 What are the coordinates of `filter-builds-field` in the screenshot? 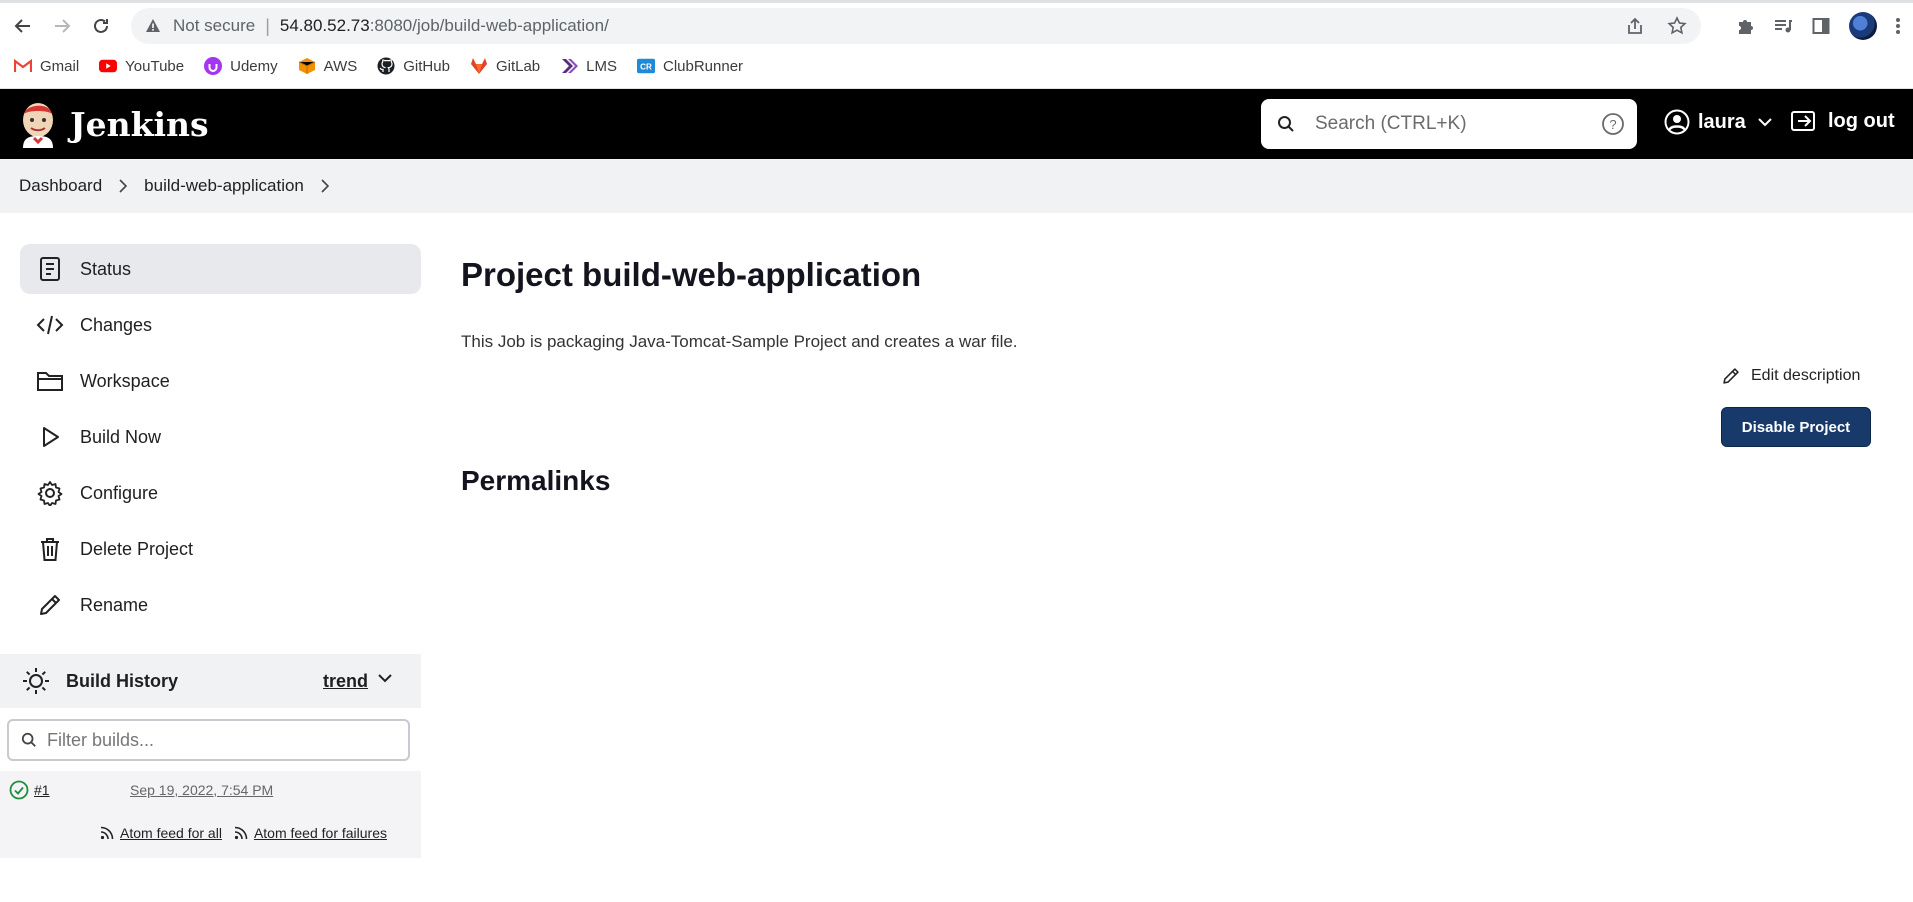 It's located at (208, 740).